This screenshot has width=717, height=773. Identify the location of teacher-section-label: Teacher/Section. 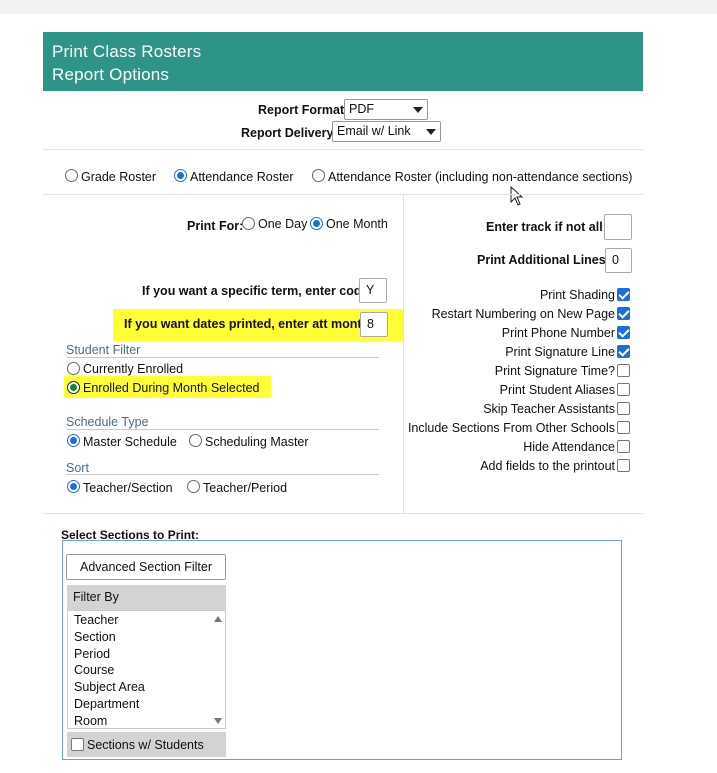
(128, 488).